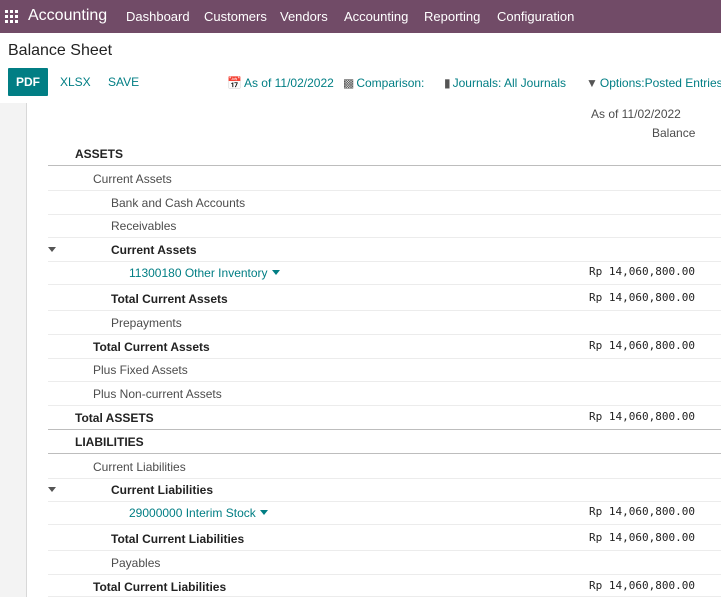 Image resolution: width=721 pixels, height=597 pixels. I want to click on report-row: Payables, so click(384, 563).